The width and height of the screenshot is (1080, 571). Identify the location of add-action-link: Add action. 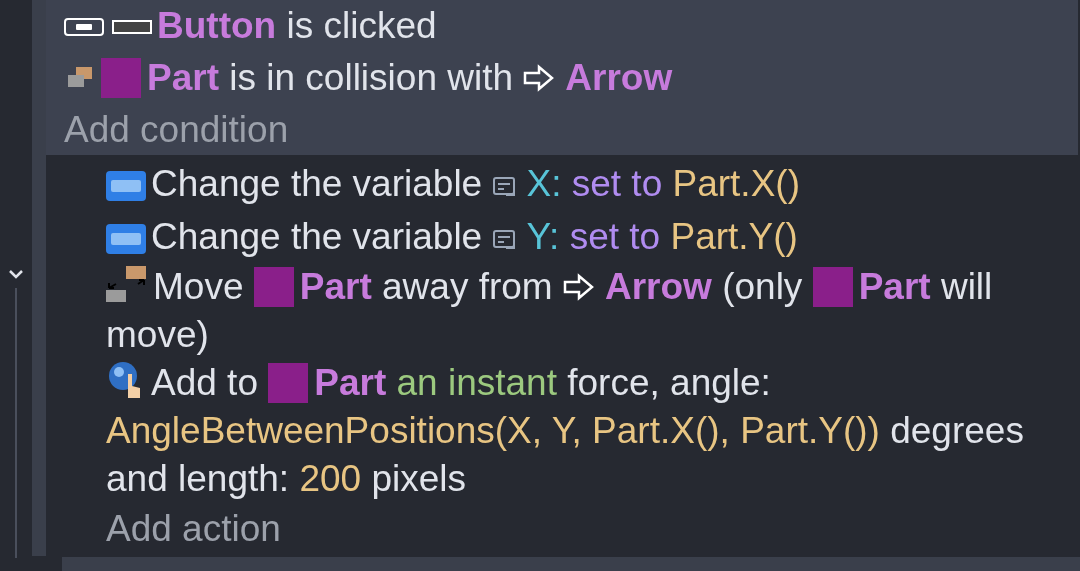
(193, 529).